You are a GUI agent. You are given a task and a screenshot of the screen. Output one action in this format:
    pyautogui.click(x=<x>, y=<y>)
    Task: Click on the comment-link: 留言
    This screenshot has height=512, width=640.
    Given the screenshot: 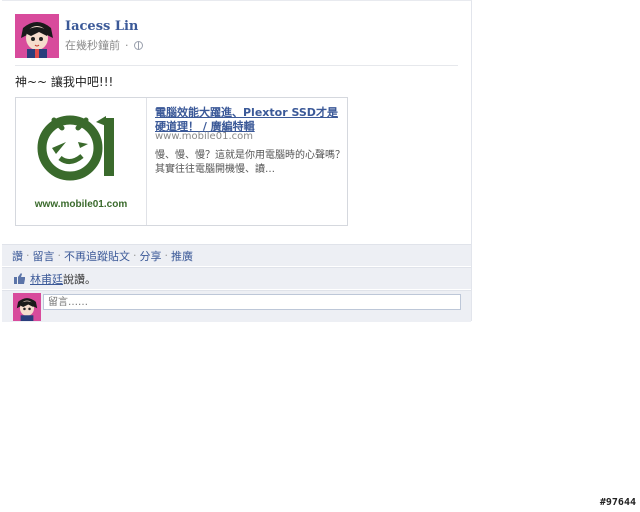 What is the action you would take?
    pyautogui.click(x=44, y=256)
    